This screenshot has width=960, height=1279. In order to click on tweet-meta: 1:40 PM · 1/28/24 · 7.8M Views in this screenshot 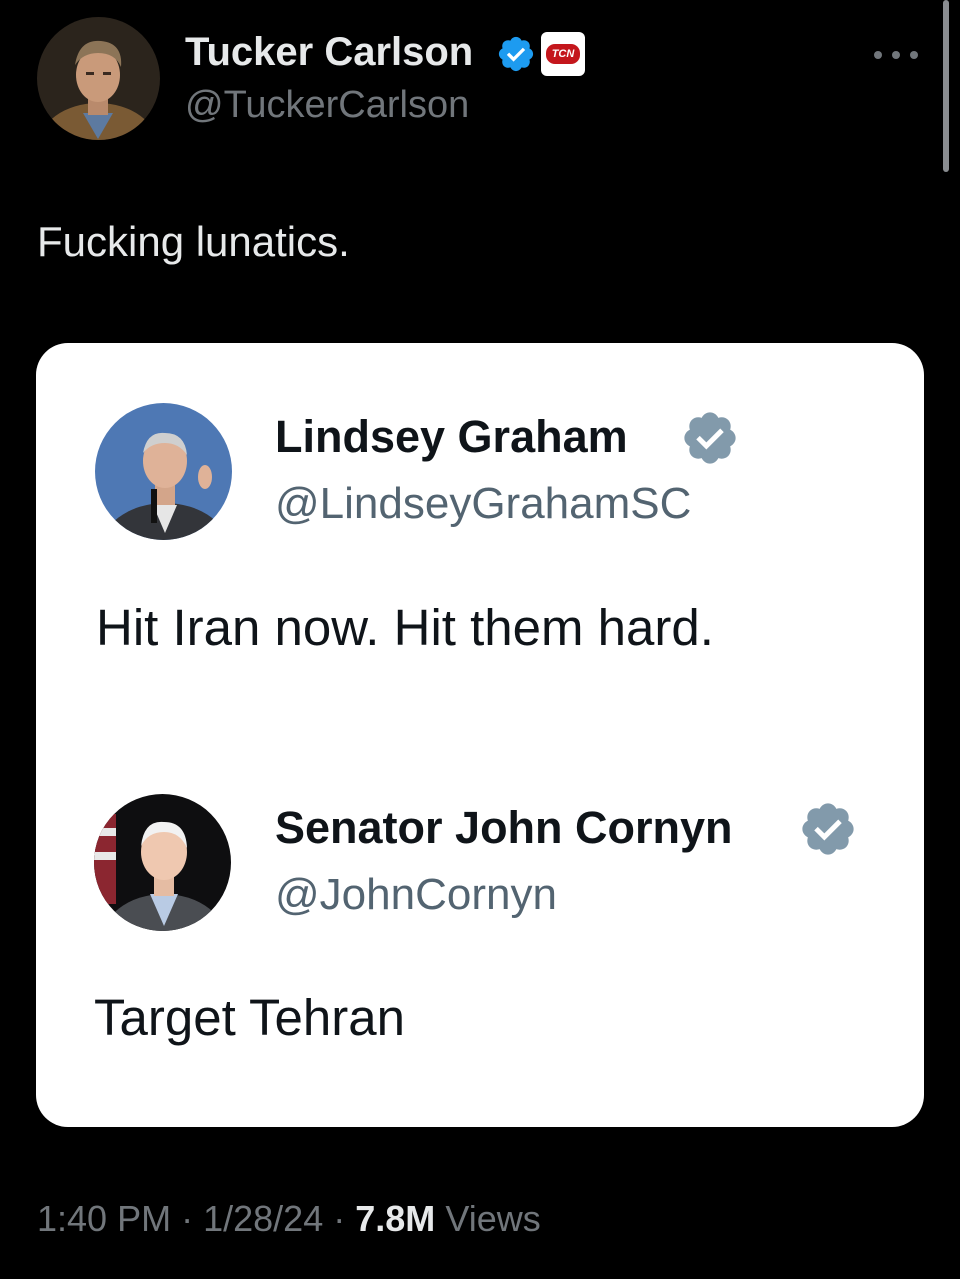, I will do `click(289, 1219)`.